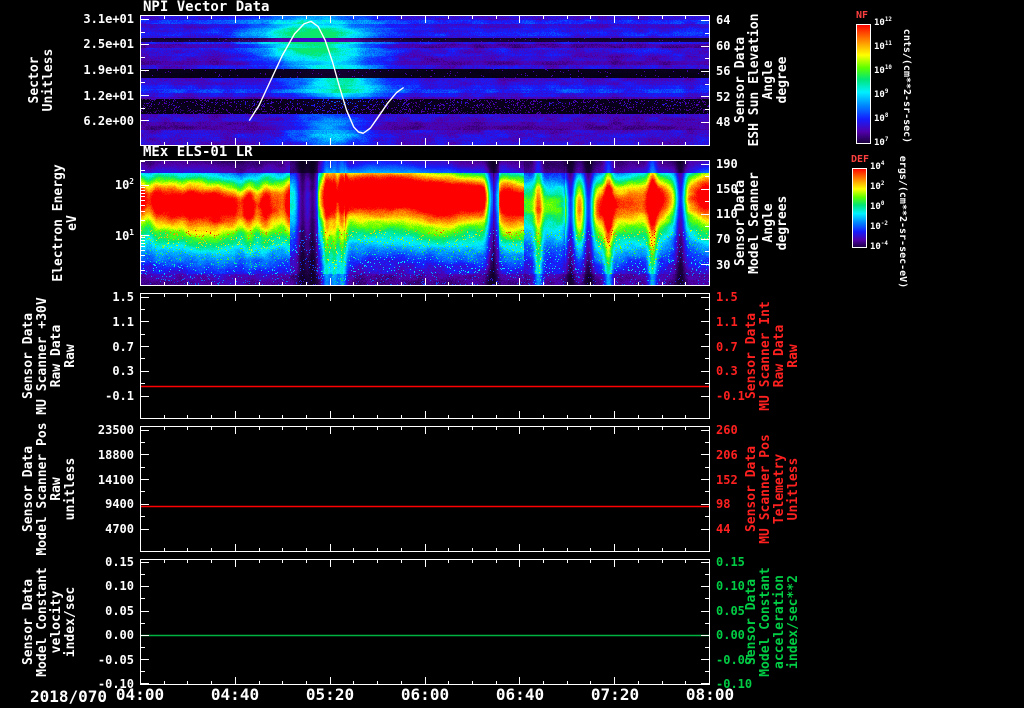 The width and height of the screenshot is (1024, 708). Describe the element at coordinates (108, 95) in the screenshot. I see `y-tick-label: 1.2e+01` at that location.